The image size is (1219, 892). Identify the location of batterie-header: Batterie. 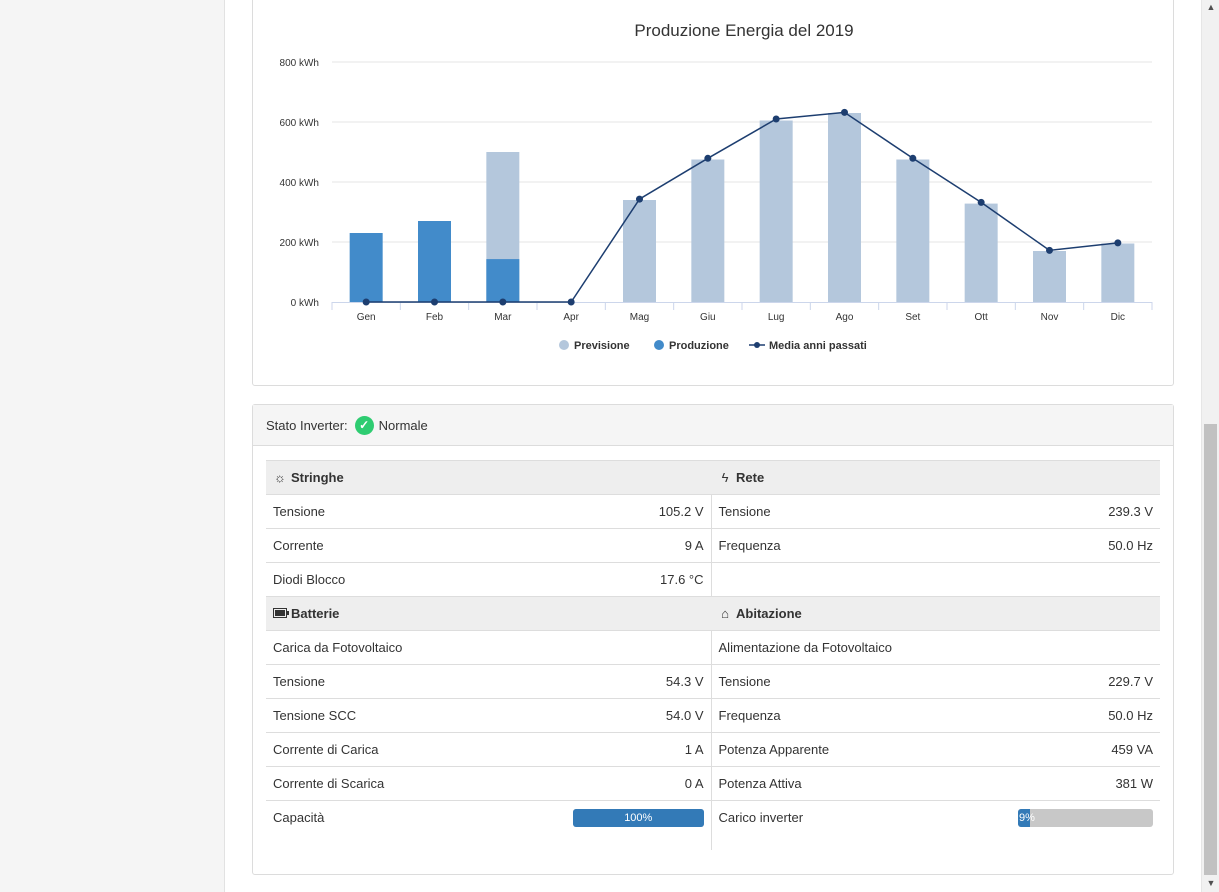
(489, 613).